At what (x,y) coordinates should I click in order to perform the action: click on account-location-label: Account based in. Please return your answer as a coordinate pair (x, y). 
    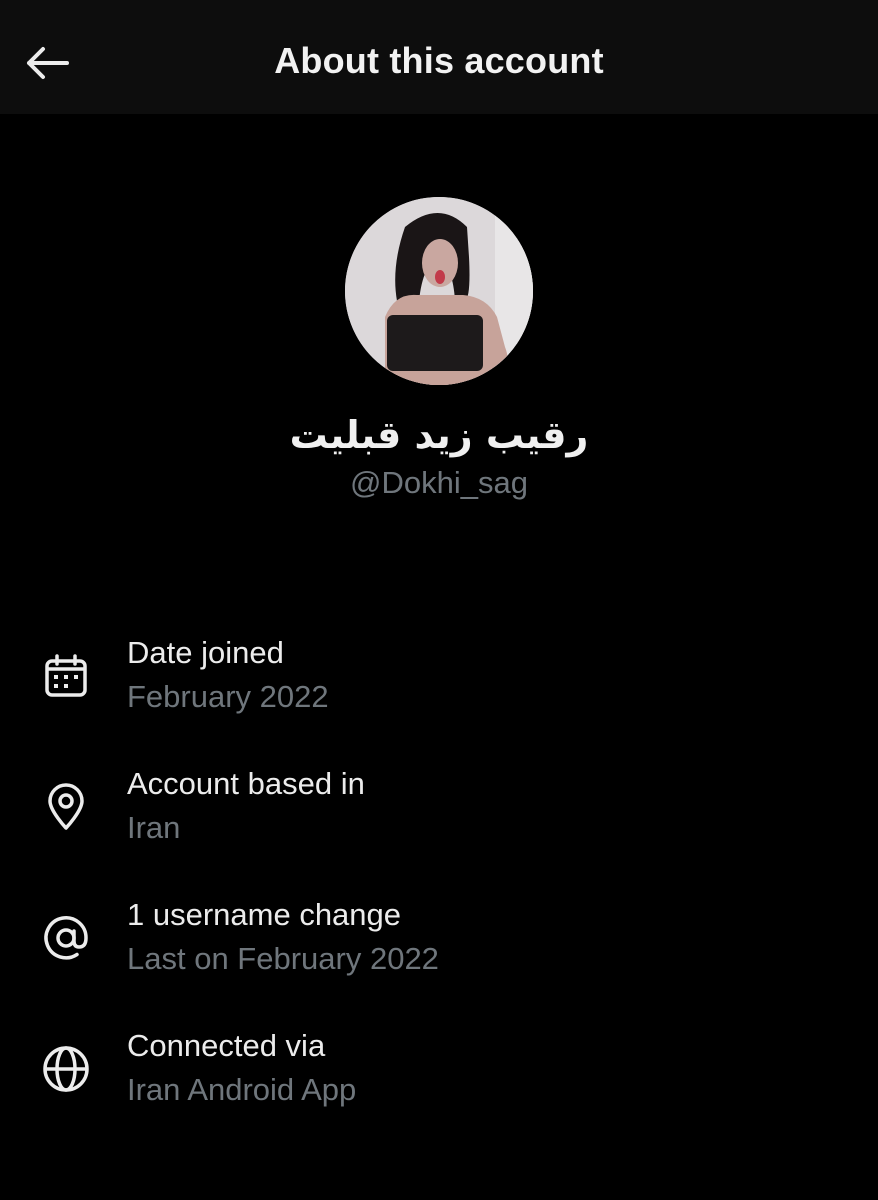
    Looking at the image, I should click on (246, 783).